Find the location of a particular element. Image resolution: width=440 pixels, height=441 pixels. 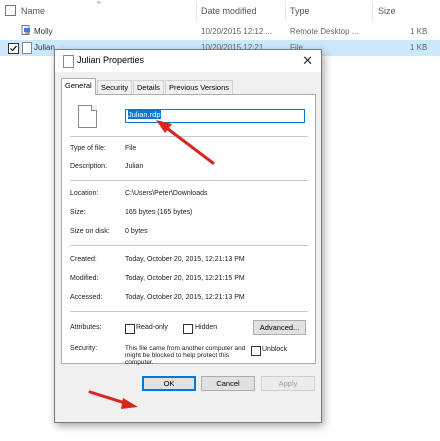

arrow-to-ok-icon is located at coordinates (113, 399).